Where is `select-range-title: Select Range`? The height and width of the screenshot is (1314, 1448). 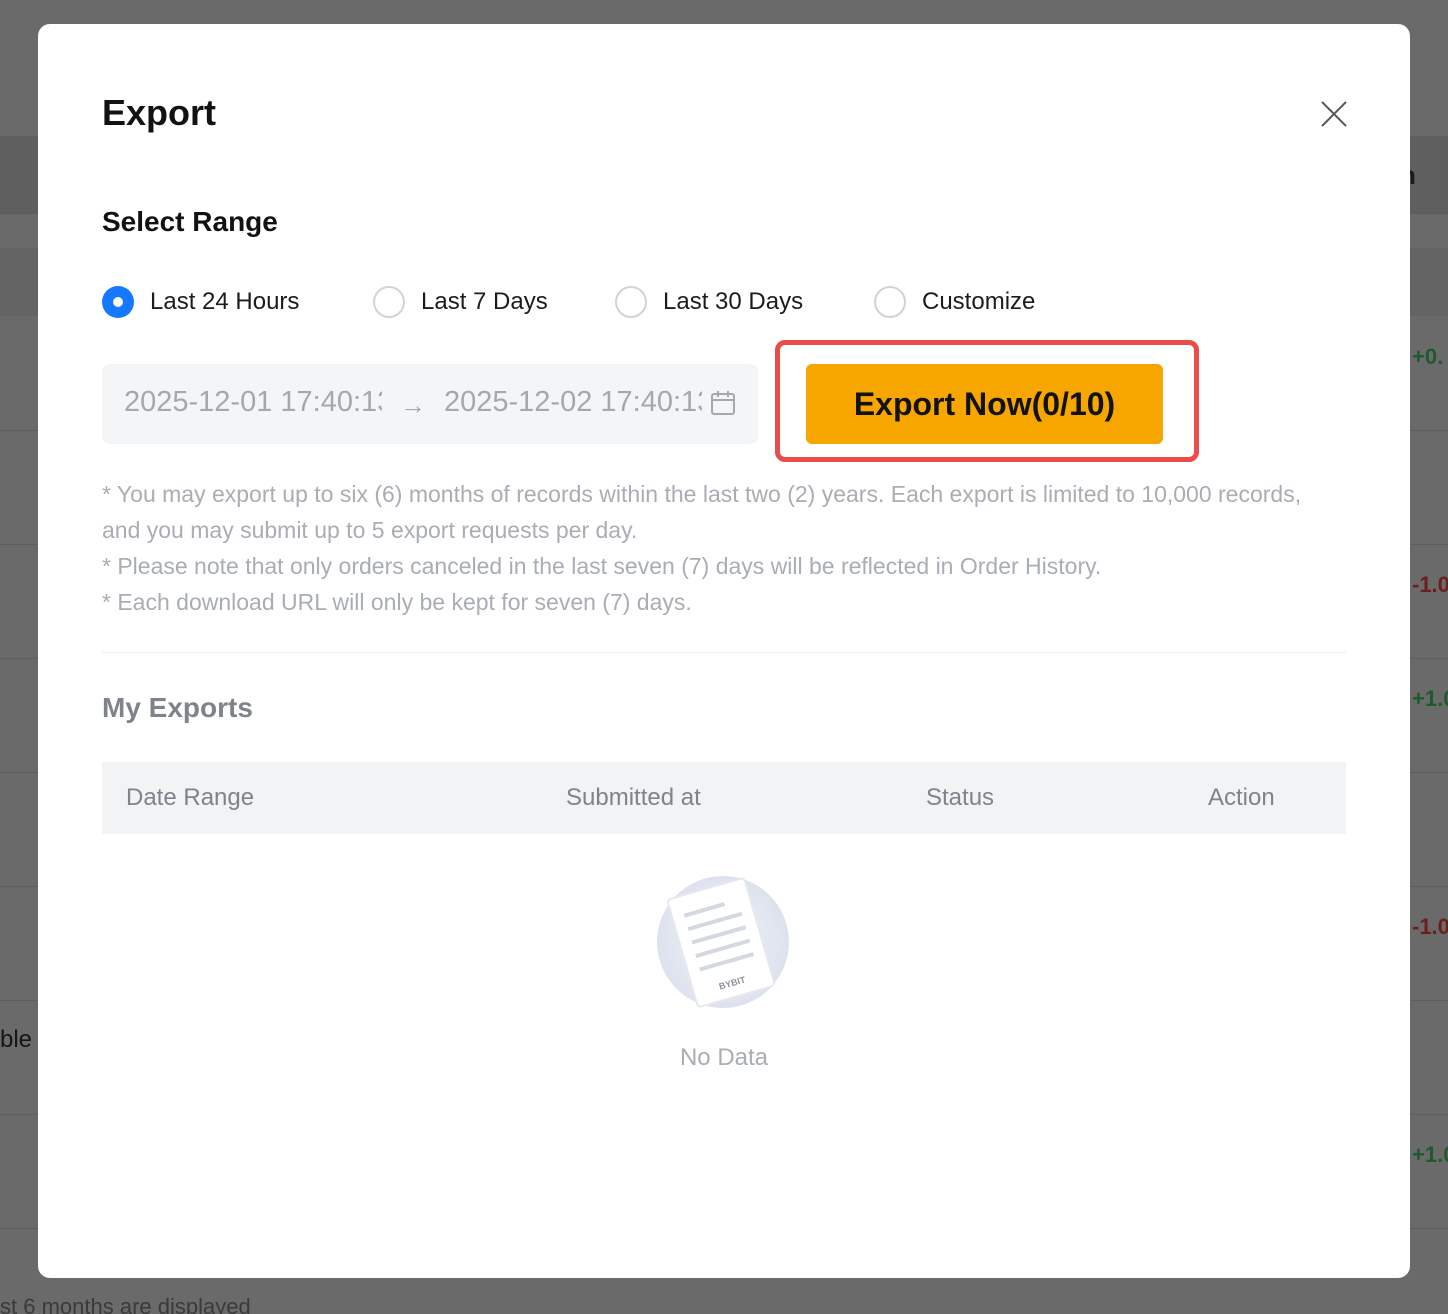
select-range-title: Select Range is located at coordinates (190, 221).